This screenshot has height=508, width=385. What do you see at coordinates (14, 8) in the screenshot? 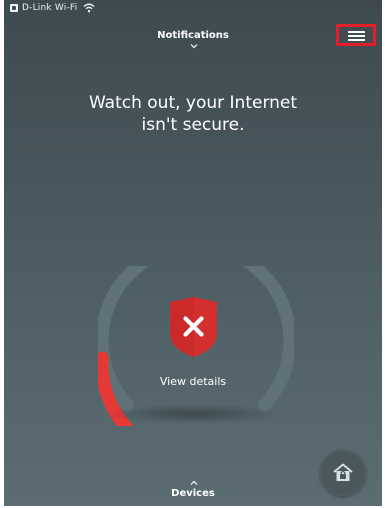
I see `app-icon` at bounding box center [14, 8].